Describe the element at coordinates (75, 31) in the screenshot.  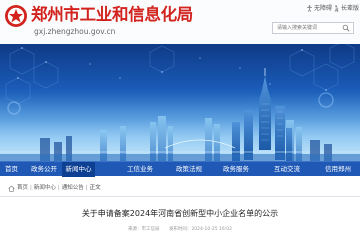
I see `site-domain: gxj.zhengzhou.gov.cn` at that location.